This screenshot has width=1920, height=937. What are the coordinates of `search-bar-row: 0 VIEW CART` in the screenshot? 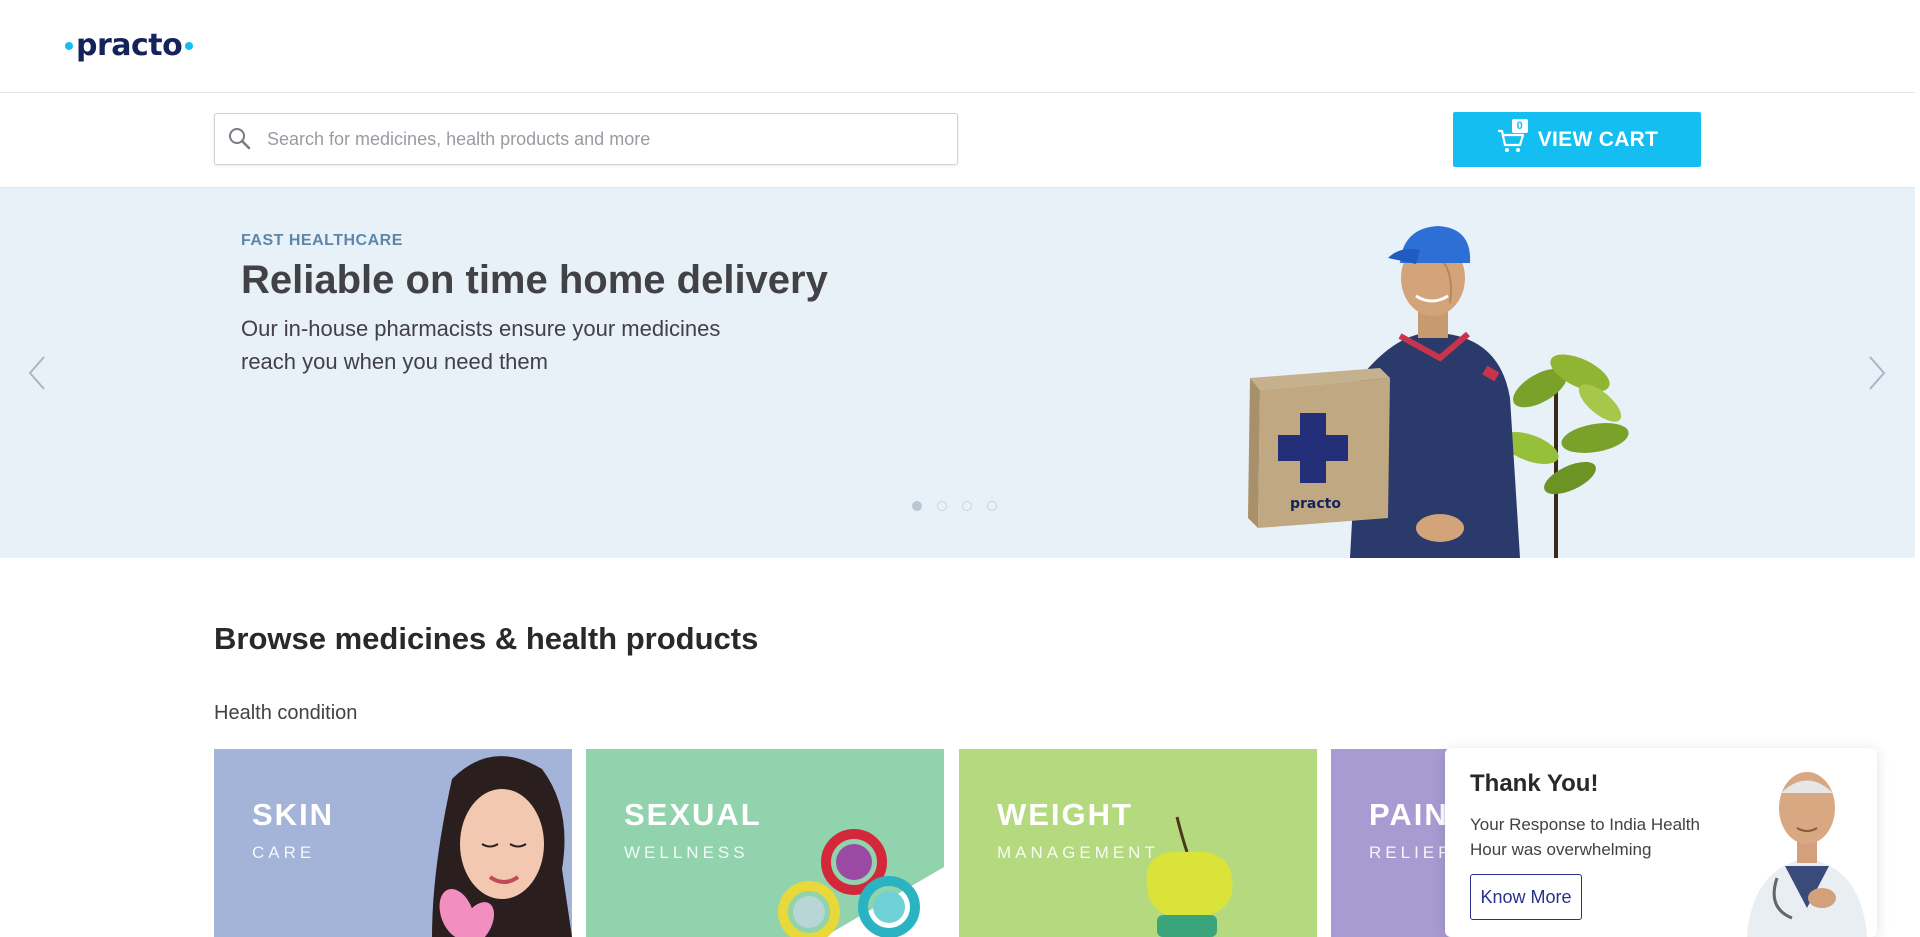 It's located at (957, 140).